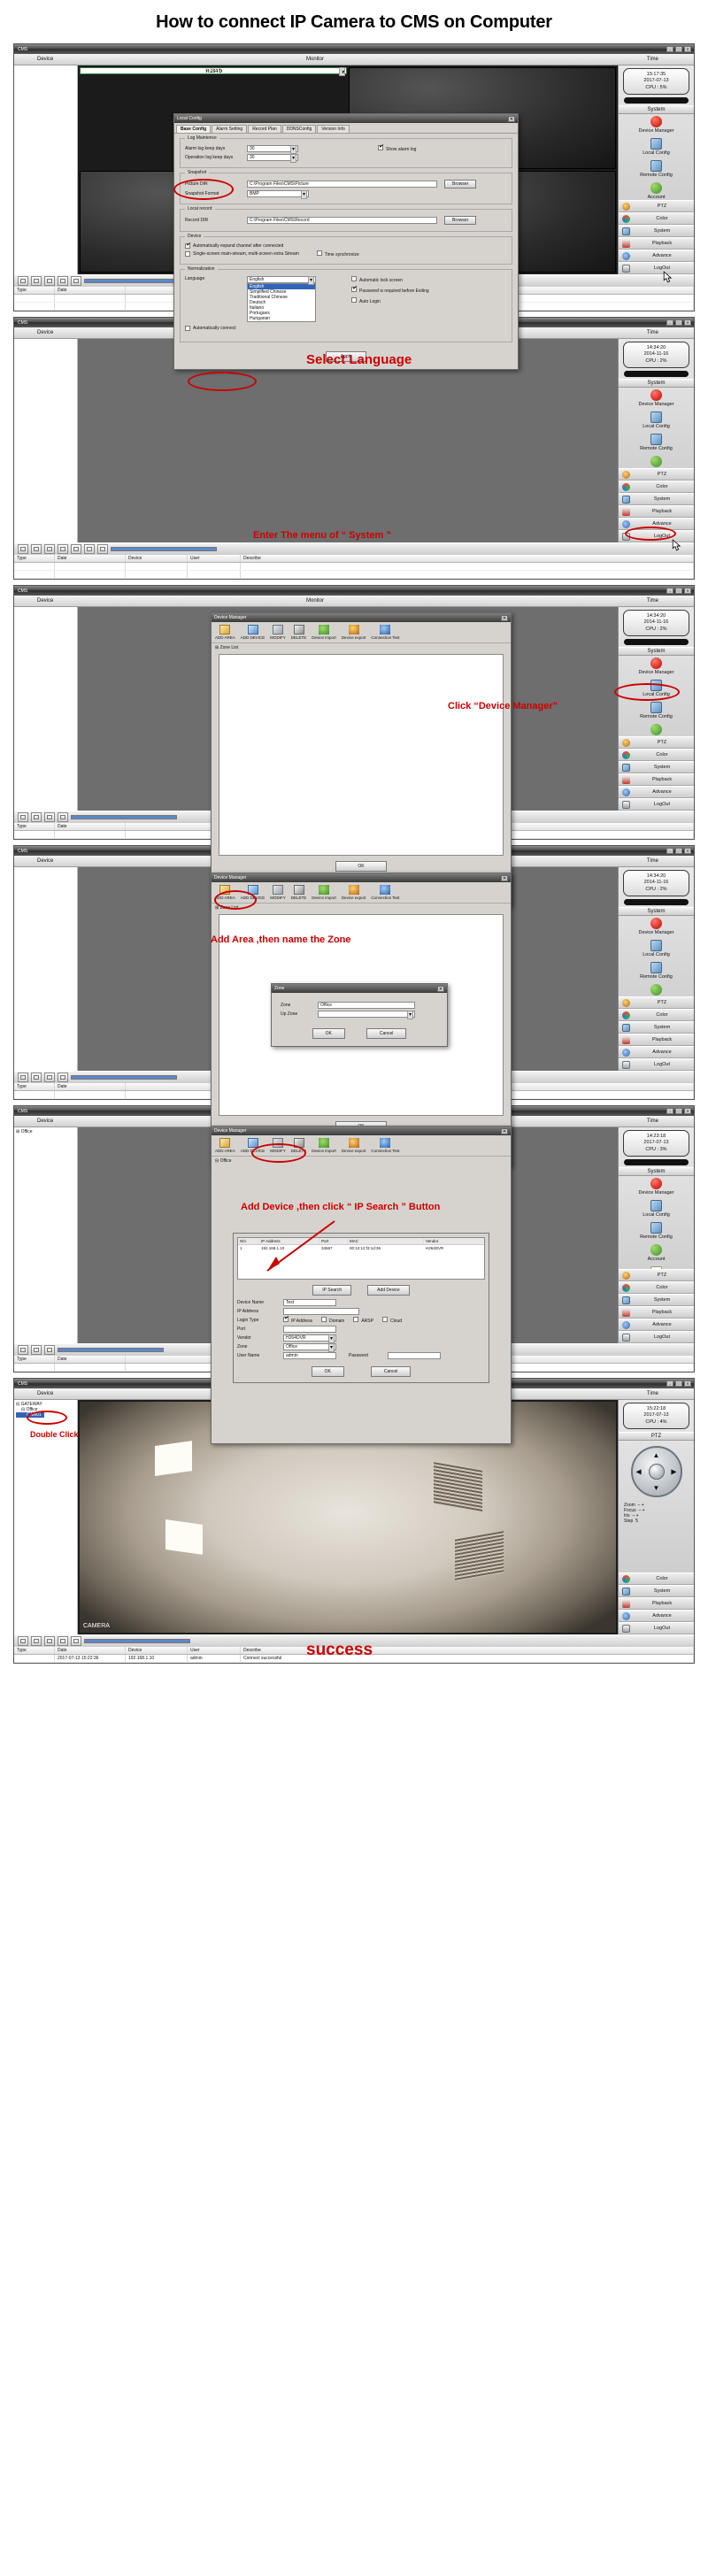 This screenshot has width=708, height=2576. Describe the element at coordinates (391, 1371) in the screenshot. I see `cancel-button: Cancel` at that location.